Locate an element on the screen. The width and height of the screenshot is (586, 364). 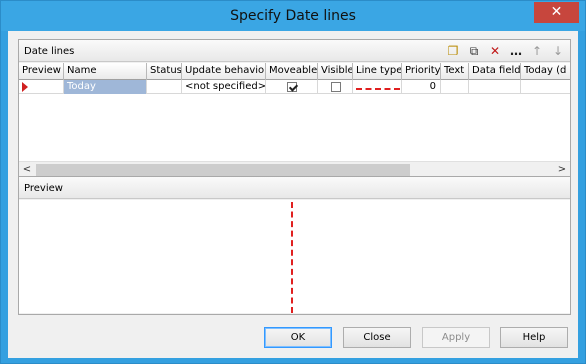
delete-icon: ✕ is located at coordinates (495, 51).